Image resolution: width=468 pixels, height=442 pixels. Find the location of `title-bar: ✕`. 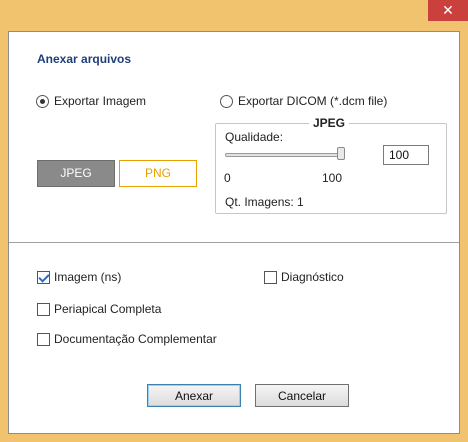

title-bar: ✕ is located at coordinates (234, 15).